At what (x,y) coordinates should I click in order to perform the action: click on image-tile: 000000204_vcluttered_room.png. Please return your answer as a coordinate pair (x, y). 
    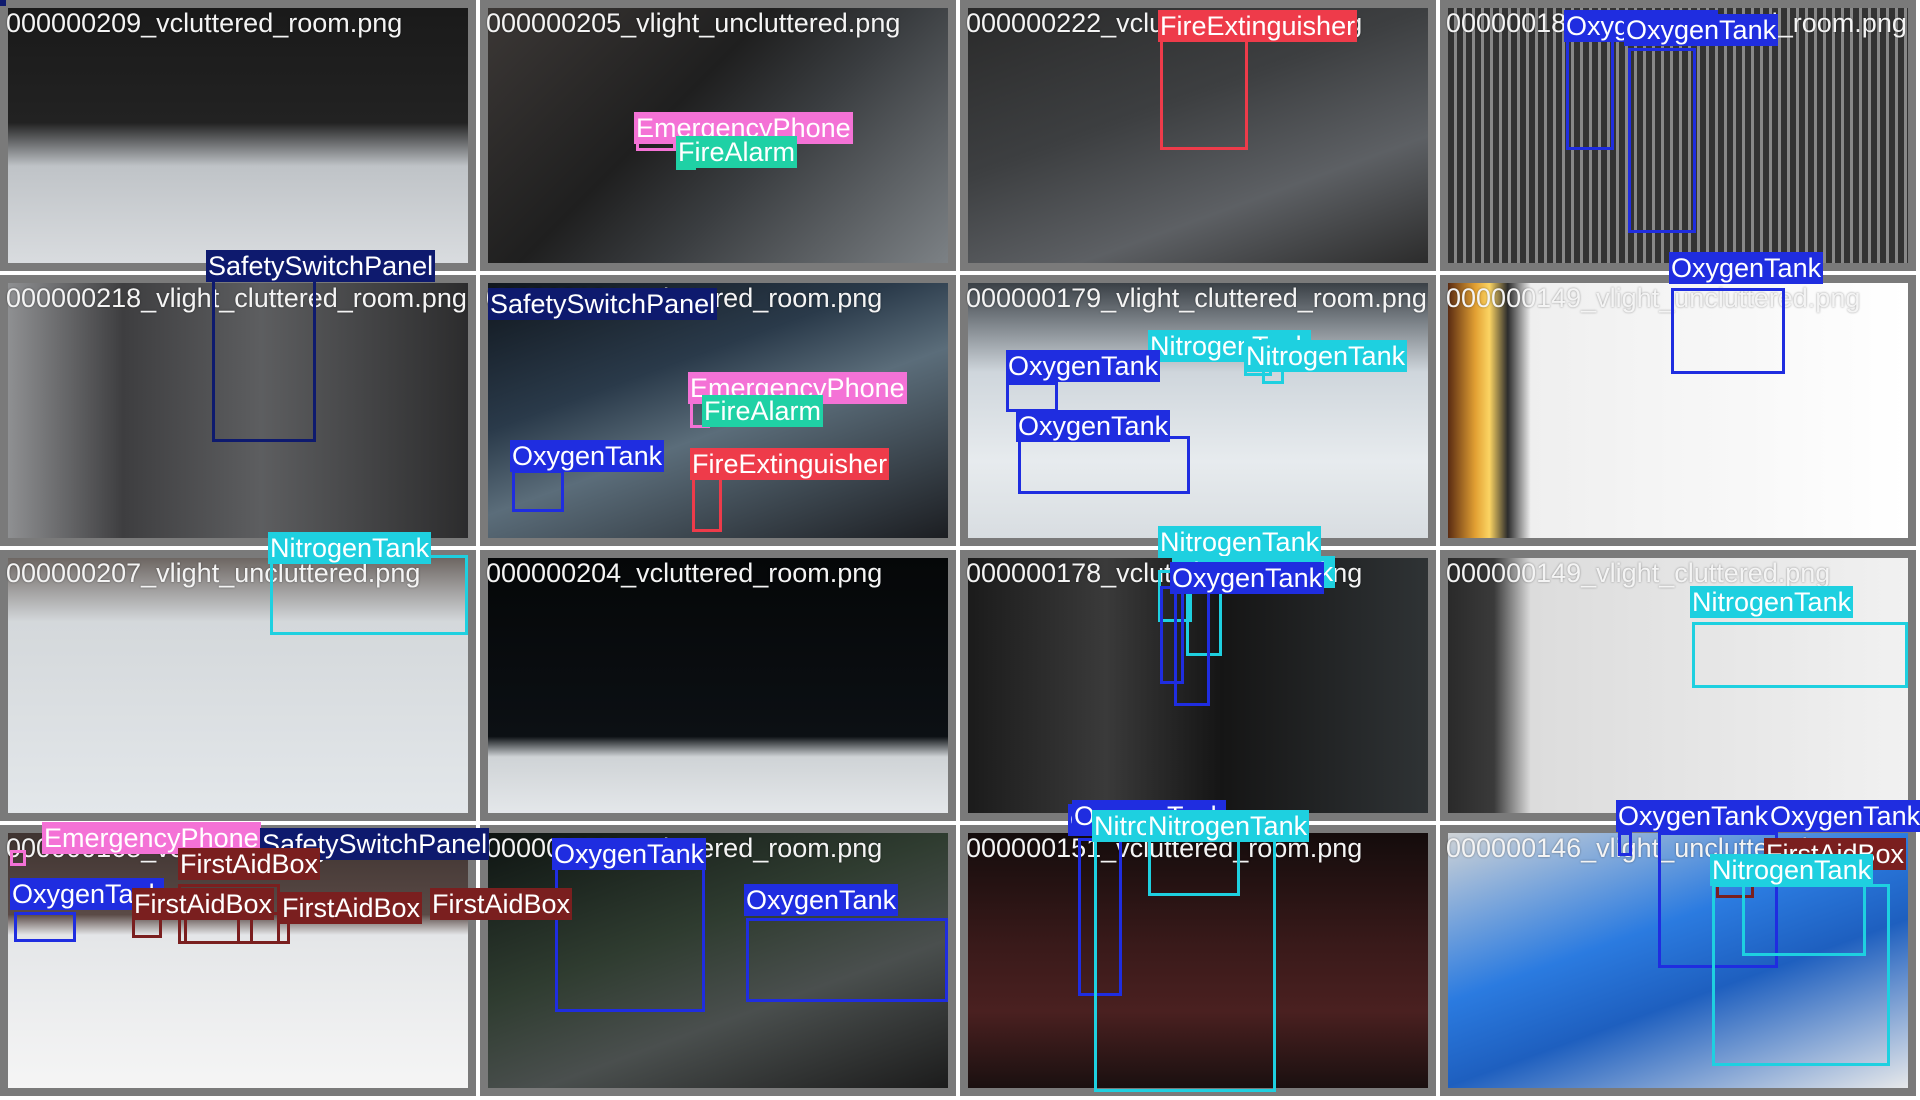
    Looking at the image, I should click on (718, 685).